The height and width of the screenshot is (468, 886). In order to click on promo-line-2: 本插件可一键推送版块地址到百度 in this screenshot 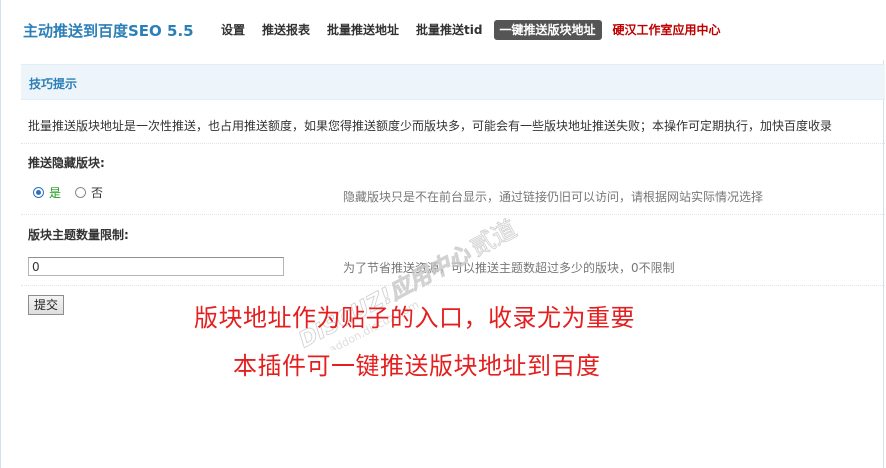, I will do `click(417, 366)`.